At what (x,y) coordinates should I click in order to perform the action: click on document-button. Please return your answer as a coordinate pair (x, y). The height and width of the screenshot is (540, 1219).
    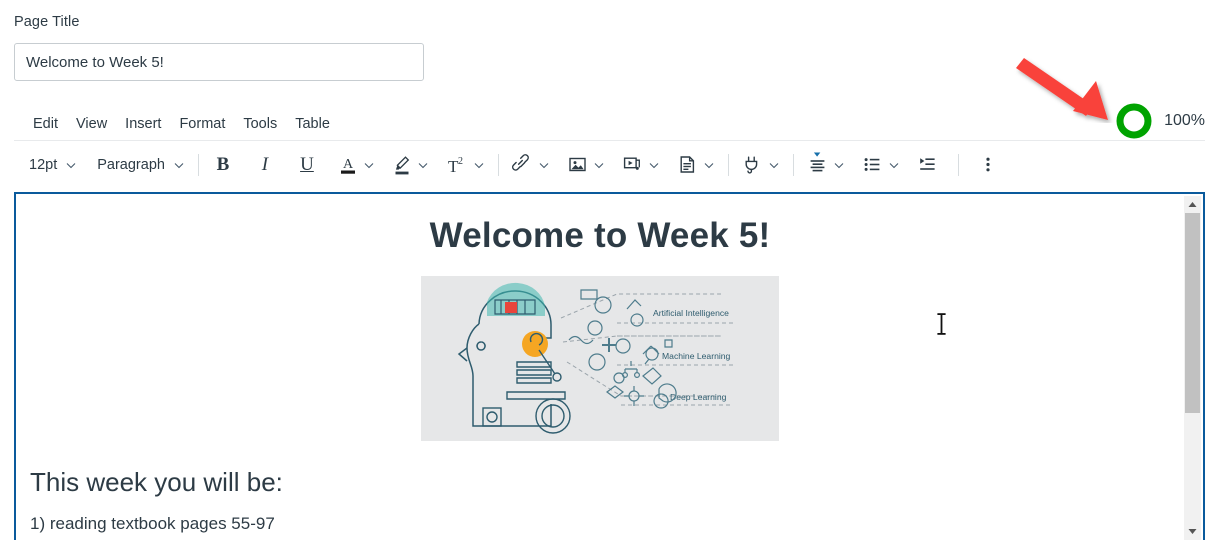
    Looking at the image, I should click on (696, 165).